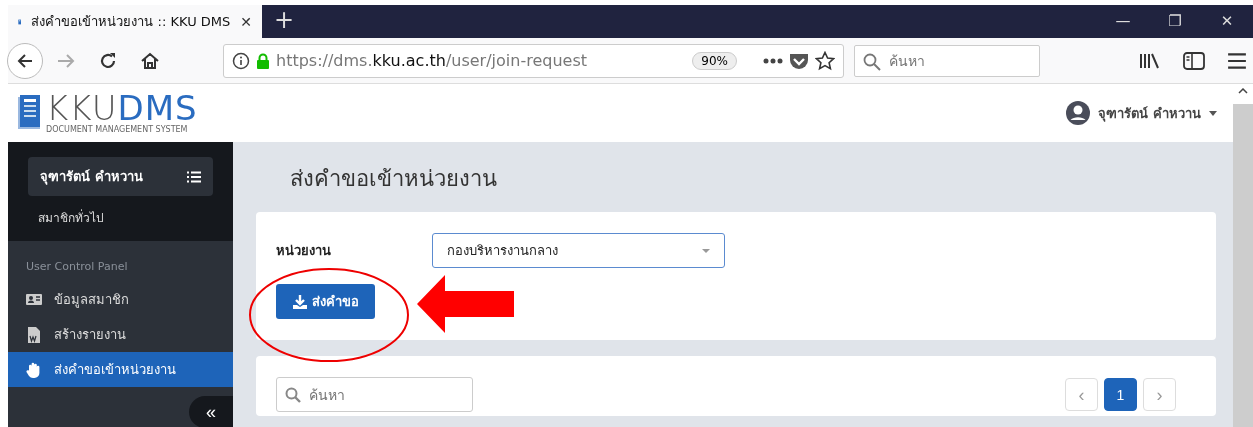 The height and width of the screenshot is (427, 1253). Describe the element at coordinates (432, 60) in the screenshot. I see `url-text: https://dms.kku.ac.th/user/join-request` at that location.